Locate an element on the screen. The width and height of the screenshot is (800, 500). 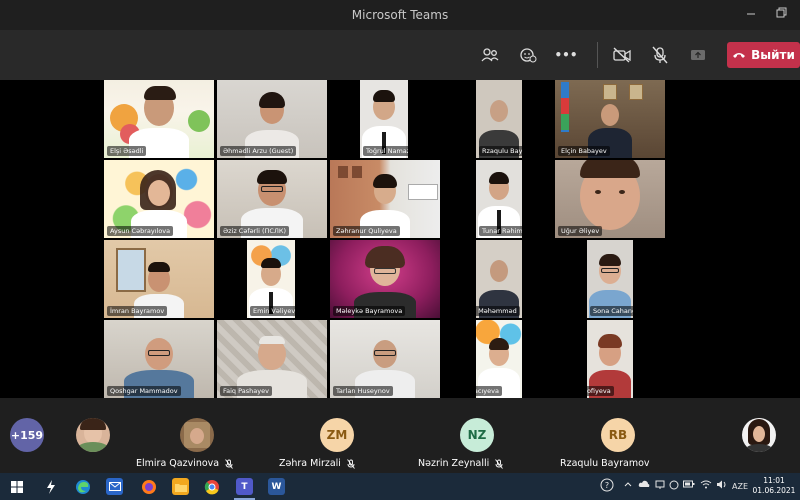
tile-name-tag: Qoshgar Mammadov is located at coordinates (144, 391).